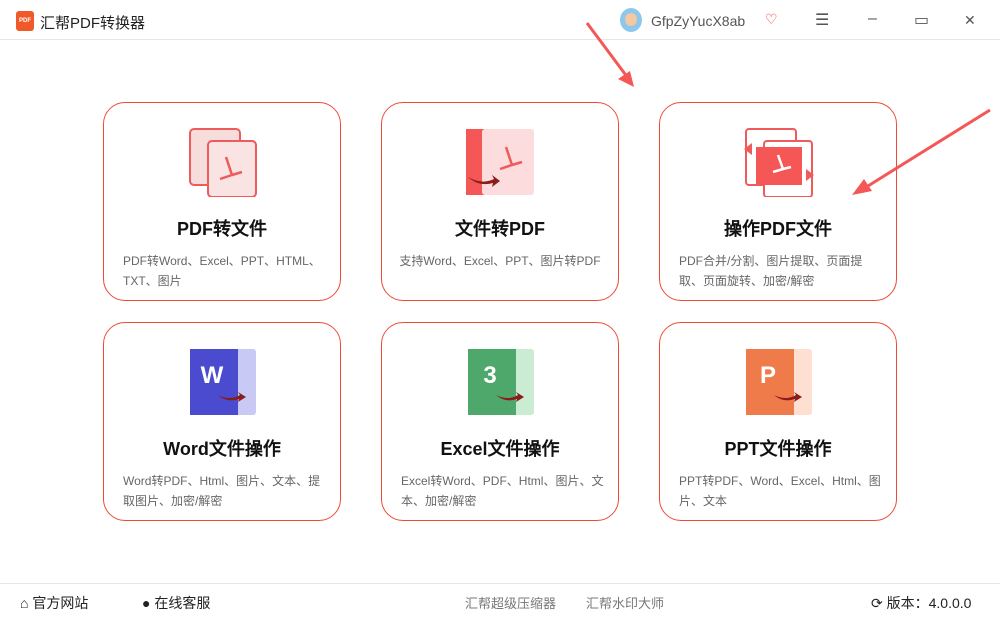  Describe the element at coordinates (182, 603) in the screenshot. I see `support-label: 在线客服` at that location.